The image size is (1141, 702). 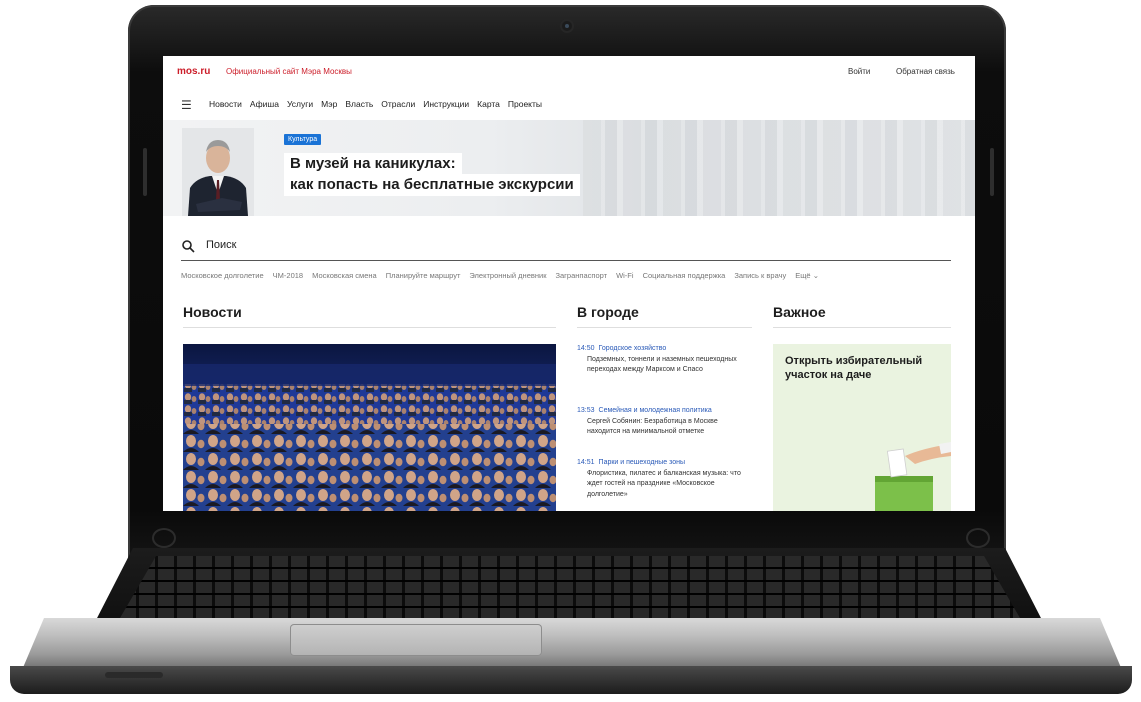 I want to click on nav-item-sectors: Отрасли, so click(x=398, y=104).